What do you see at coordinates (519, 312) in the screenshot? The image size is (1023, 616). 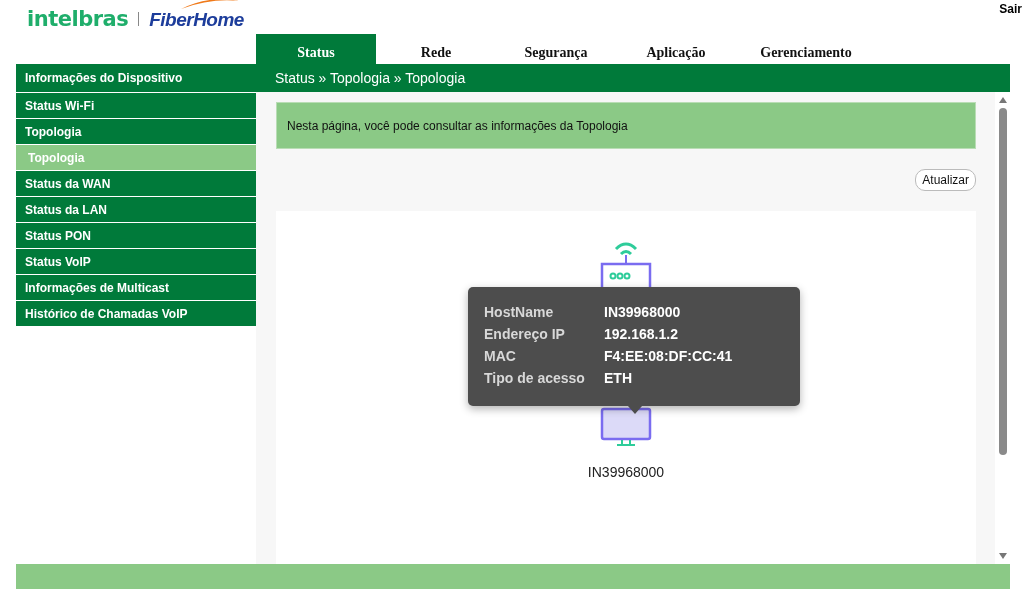 I see `tooltip-label: HostName` at bounding box center [519, 312].